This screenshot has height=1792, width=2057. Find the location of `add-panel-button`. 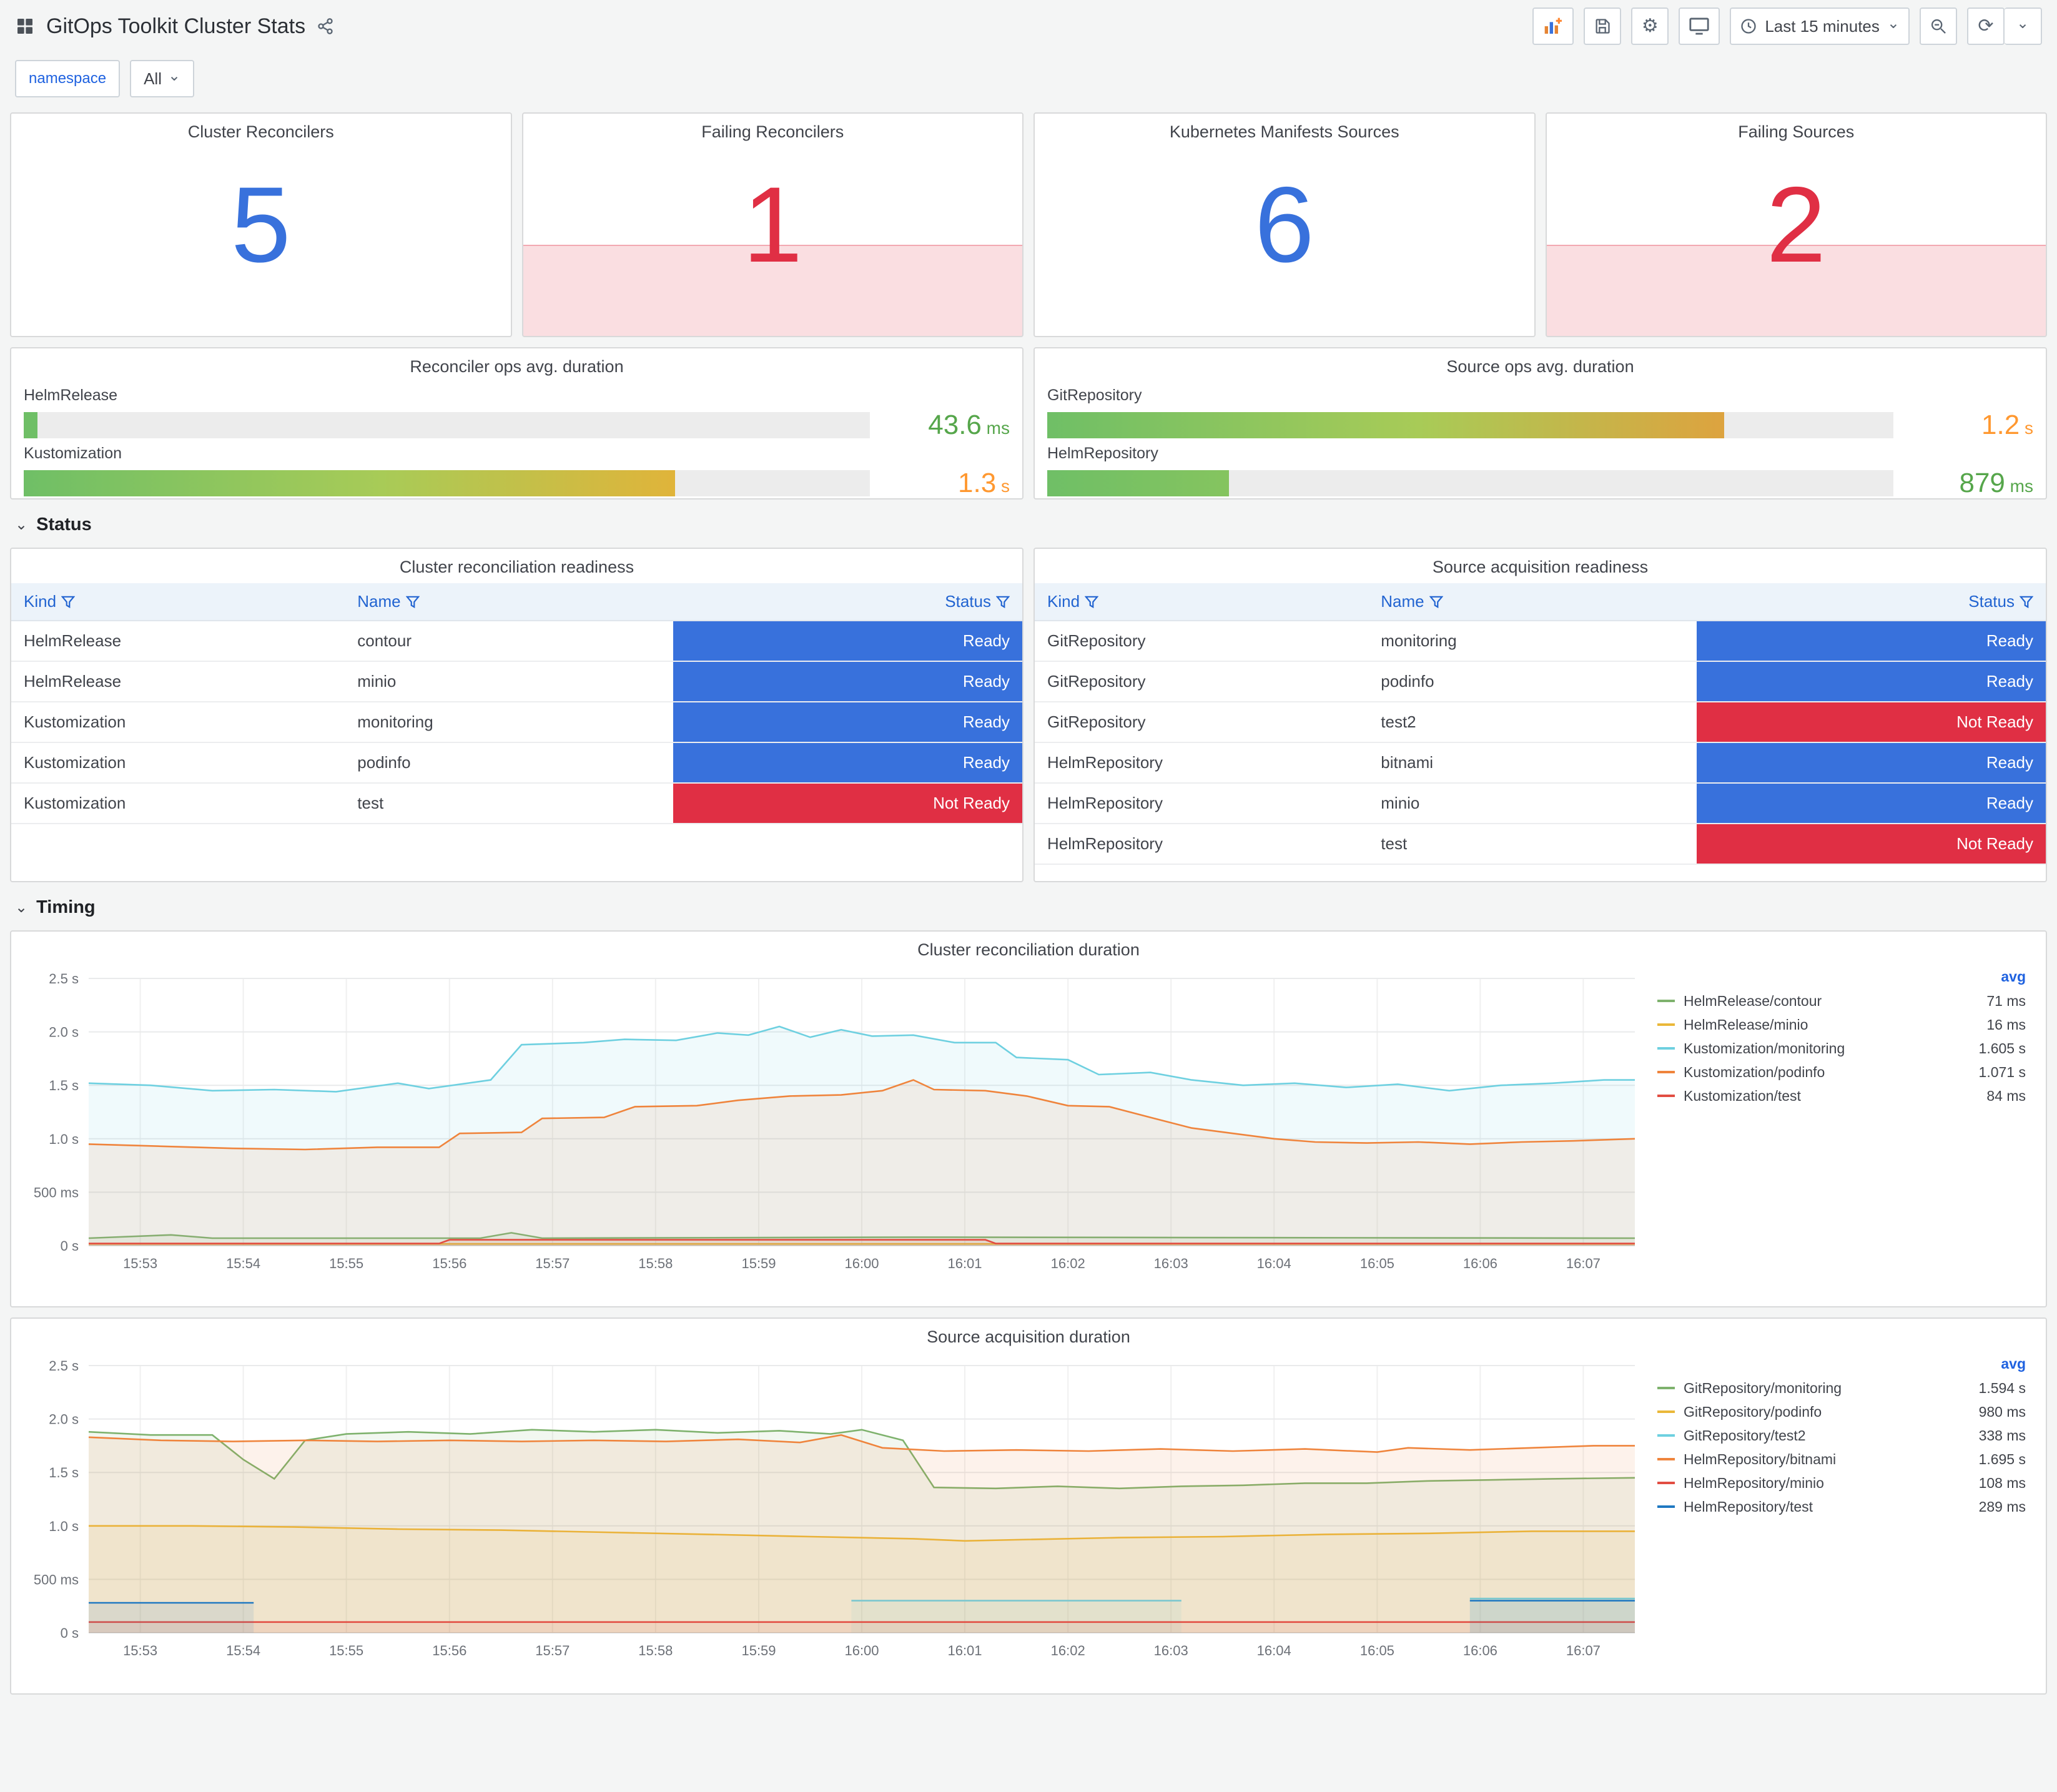

add-panel-button is located at coordinates (1553, 26).